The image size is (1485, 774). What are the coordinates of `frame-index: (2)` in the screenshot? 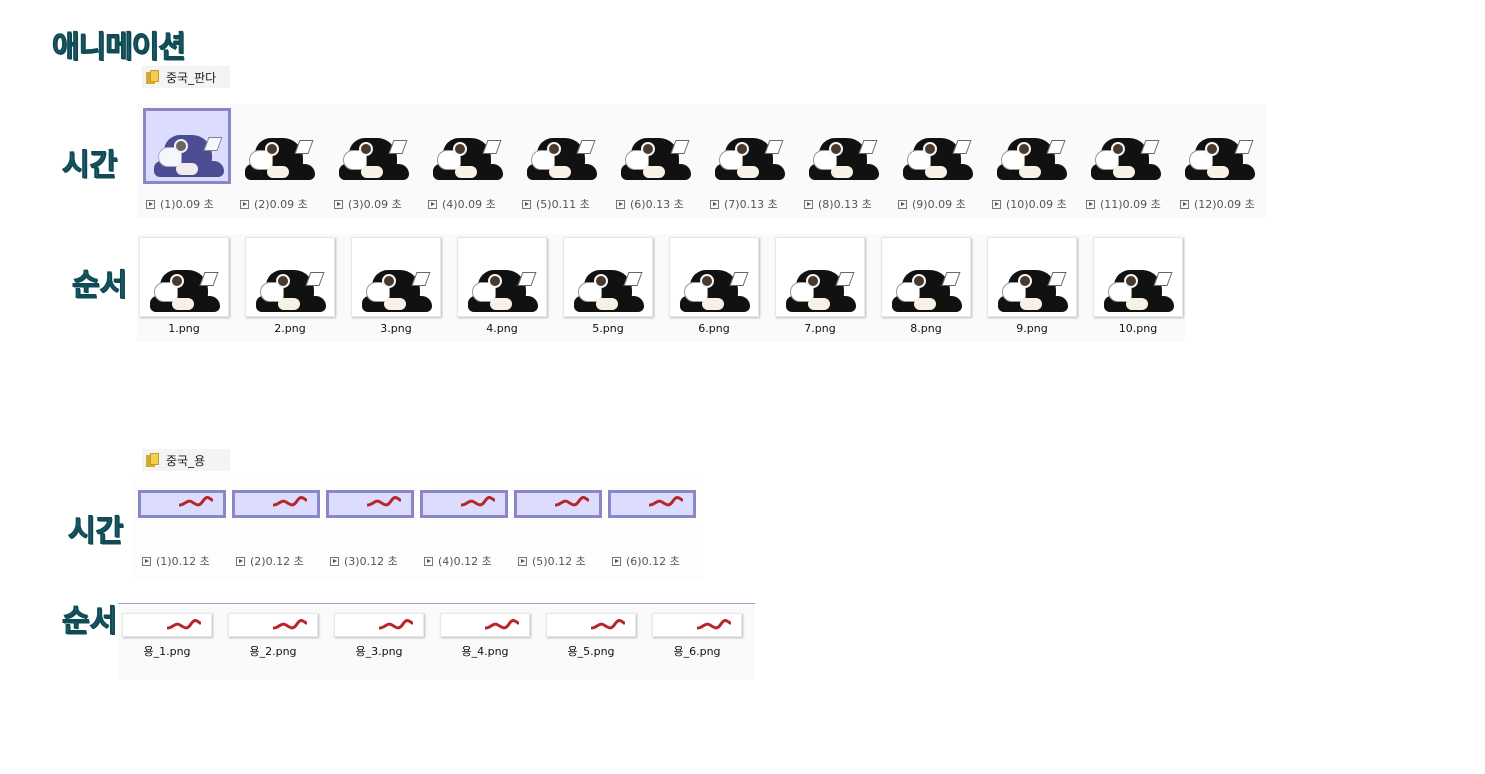 It's located at (262, 204).